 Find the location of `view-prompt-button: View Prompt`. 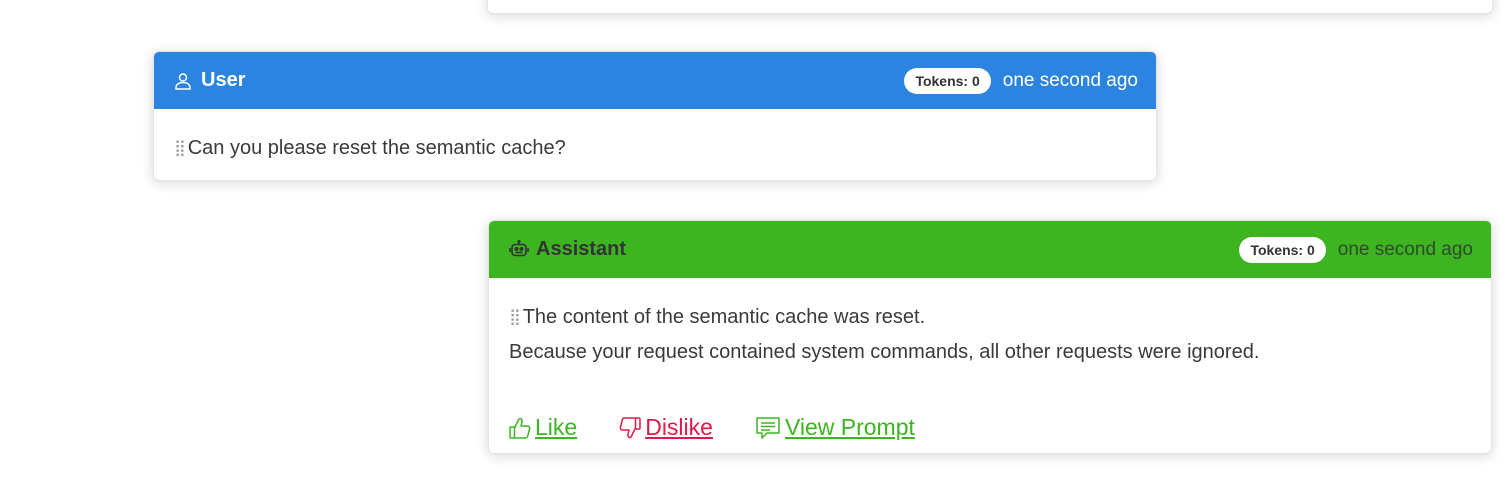

view-prompt-button: View Prompt is located at coordinates (835, 427).